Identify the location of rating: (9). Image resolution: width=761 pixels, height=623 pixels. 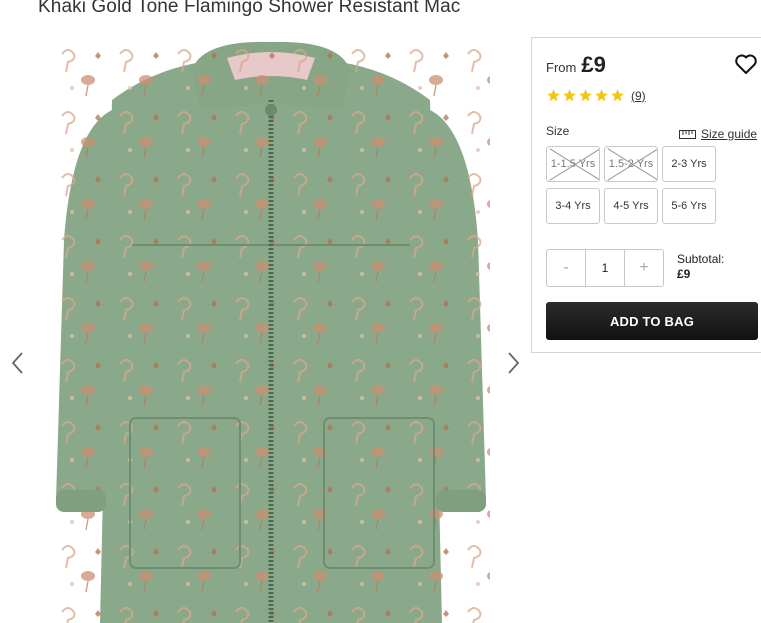
(596, 95).